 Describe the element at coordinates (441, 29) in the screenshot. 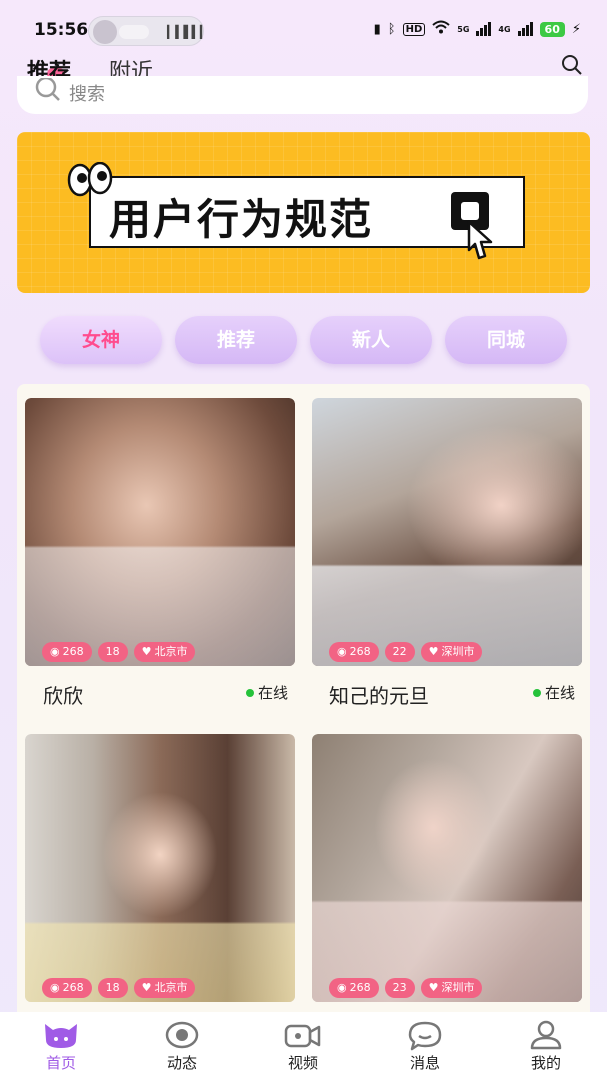

I see `wifi-icon` at that location.